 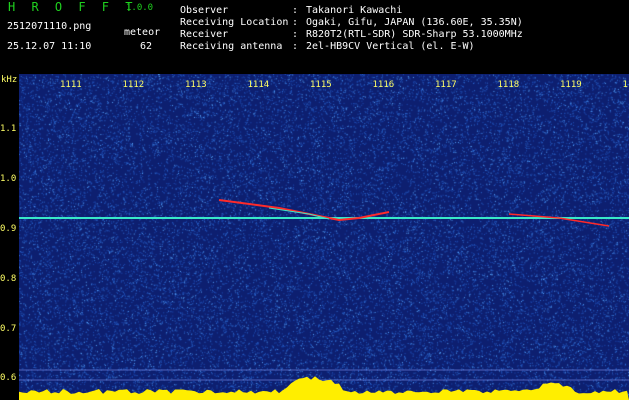 What do you see at coordinates (204, 34) in the screenshot?
I see `receiver-label: Receiver` at bounding box center [204, 34].